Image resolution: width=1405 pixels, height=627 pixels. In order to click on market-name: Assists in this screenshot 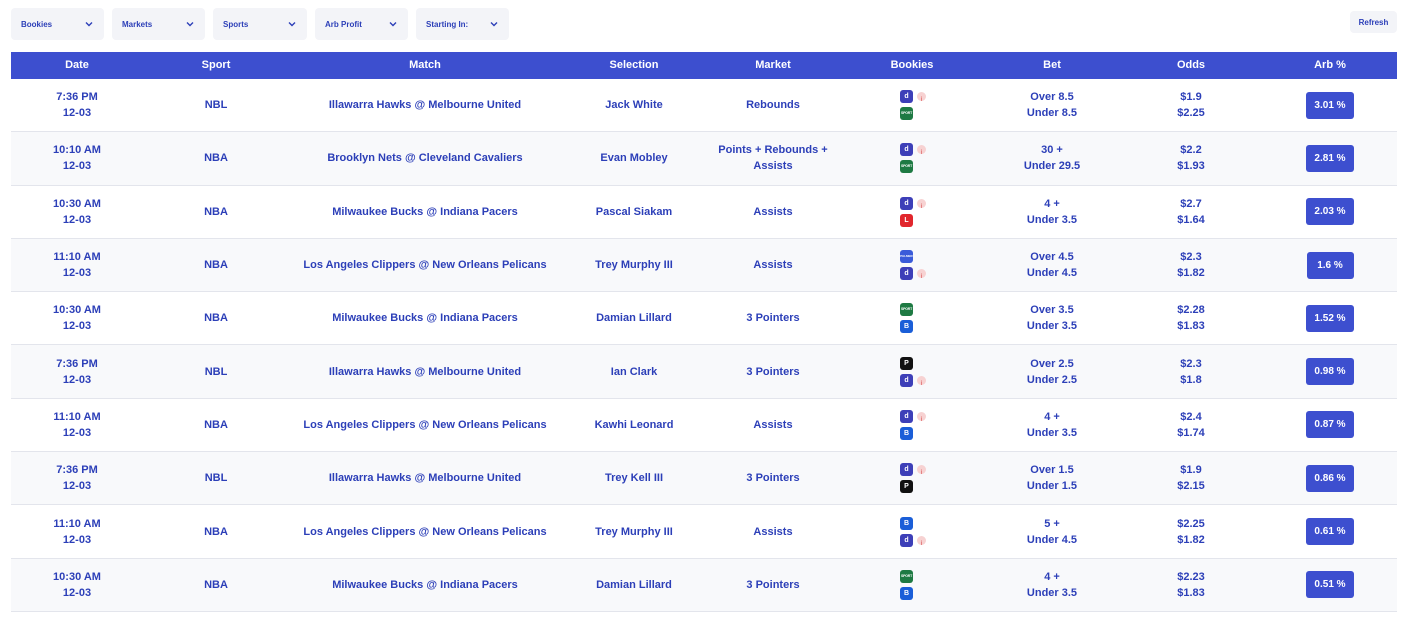, I will do `click(773, 211)`.